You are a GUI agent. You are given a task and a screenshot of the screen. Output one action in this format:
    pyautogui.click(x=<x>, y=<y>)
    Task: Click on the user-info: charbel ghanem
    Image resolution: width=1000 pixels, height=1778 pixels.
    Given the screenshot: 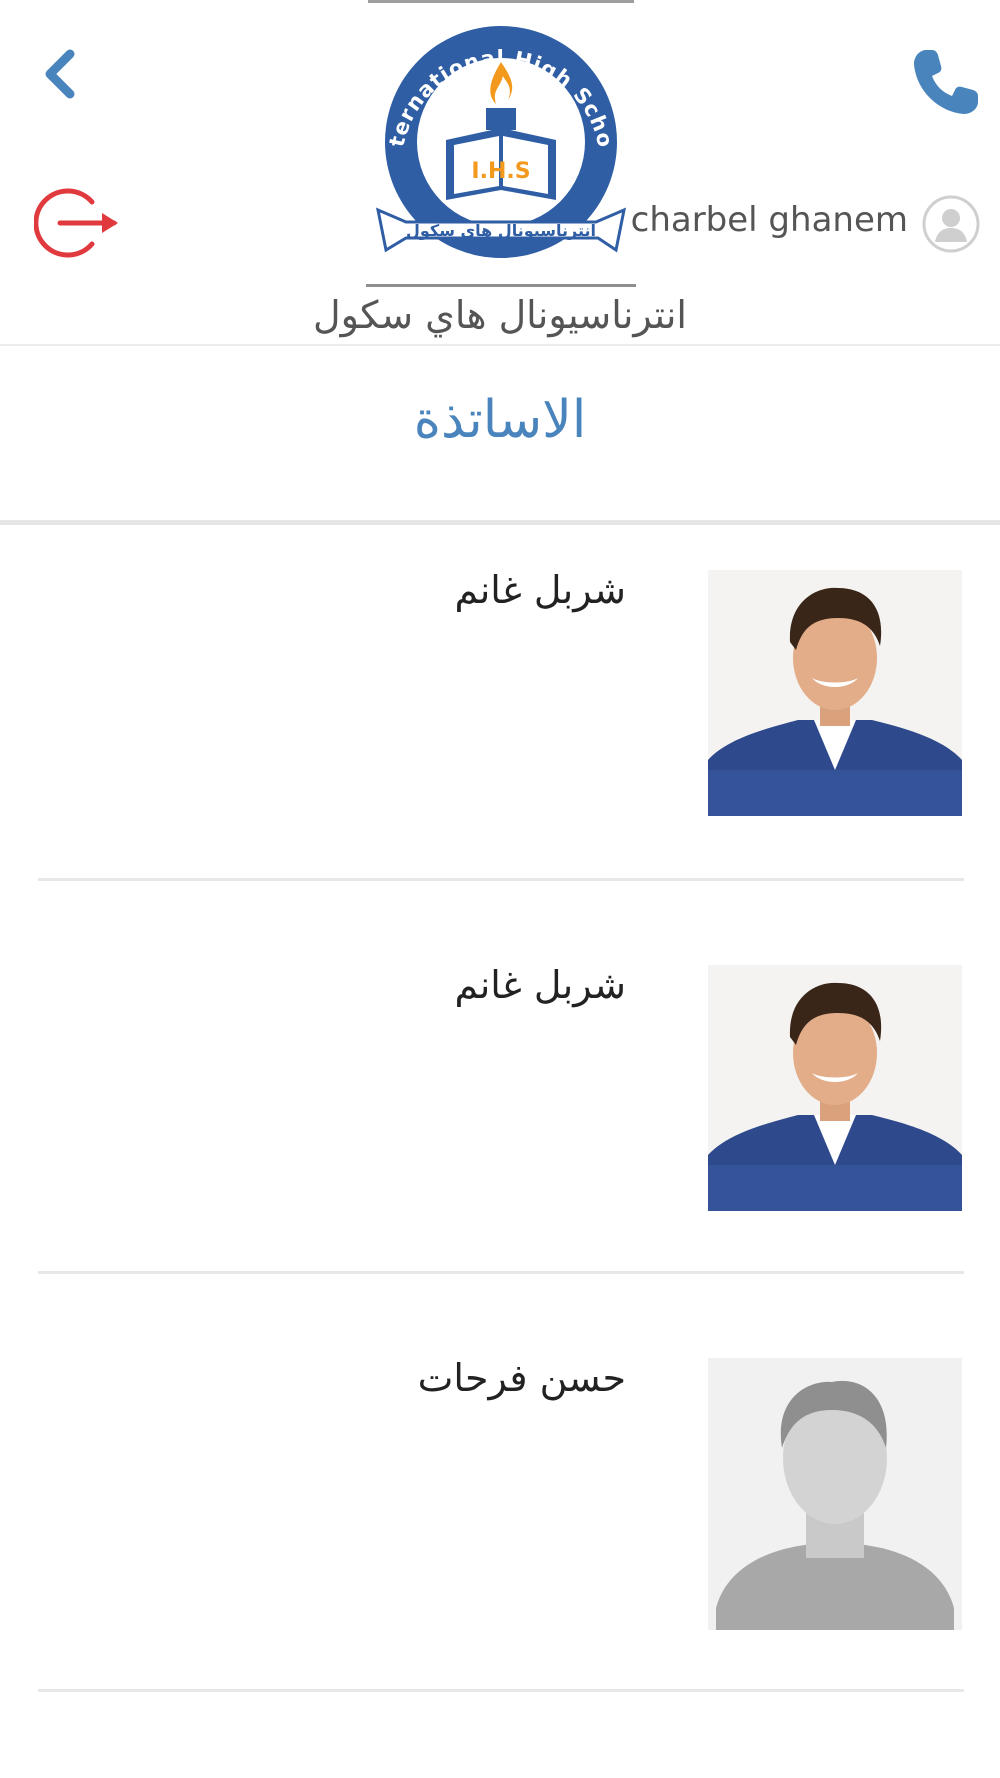 What is the action you would take?
    pyautogui.click(x=805, y=225)
    